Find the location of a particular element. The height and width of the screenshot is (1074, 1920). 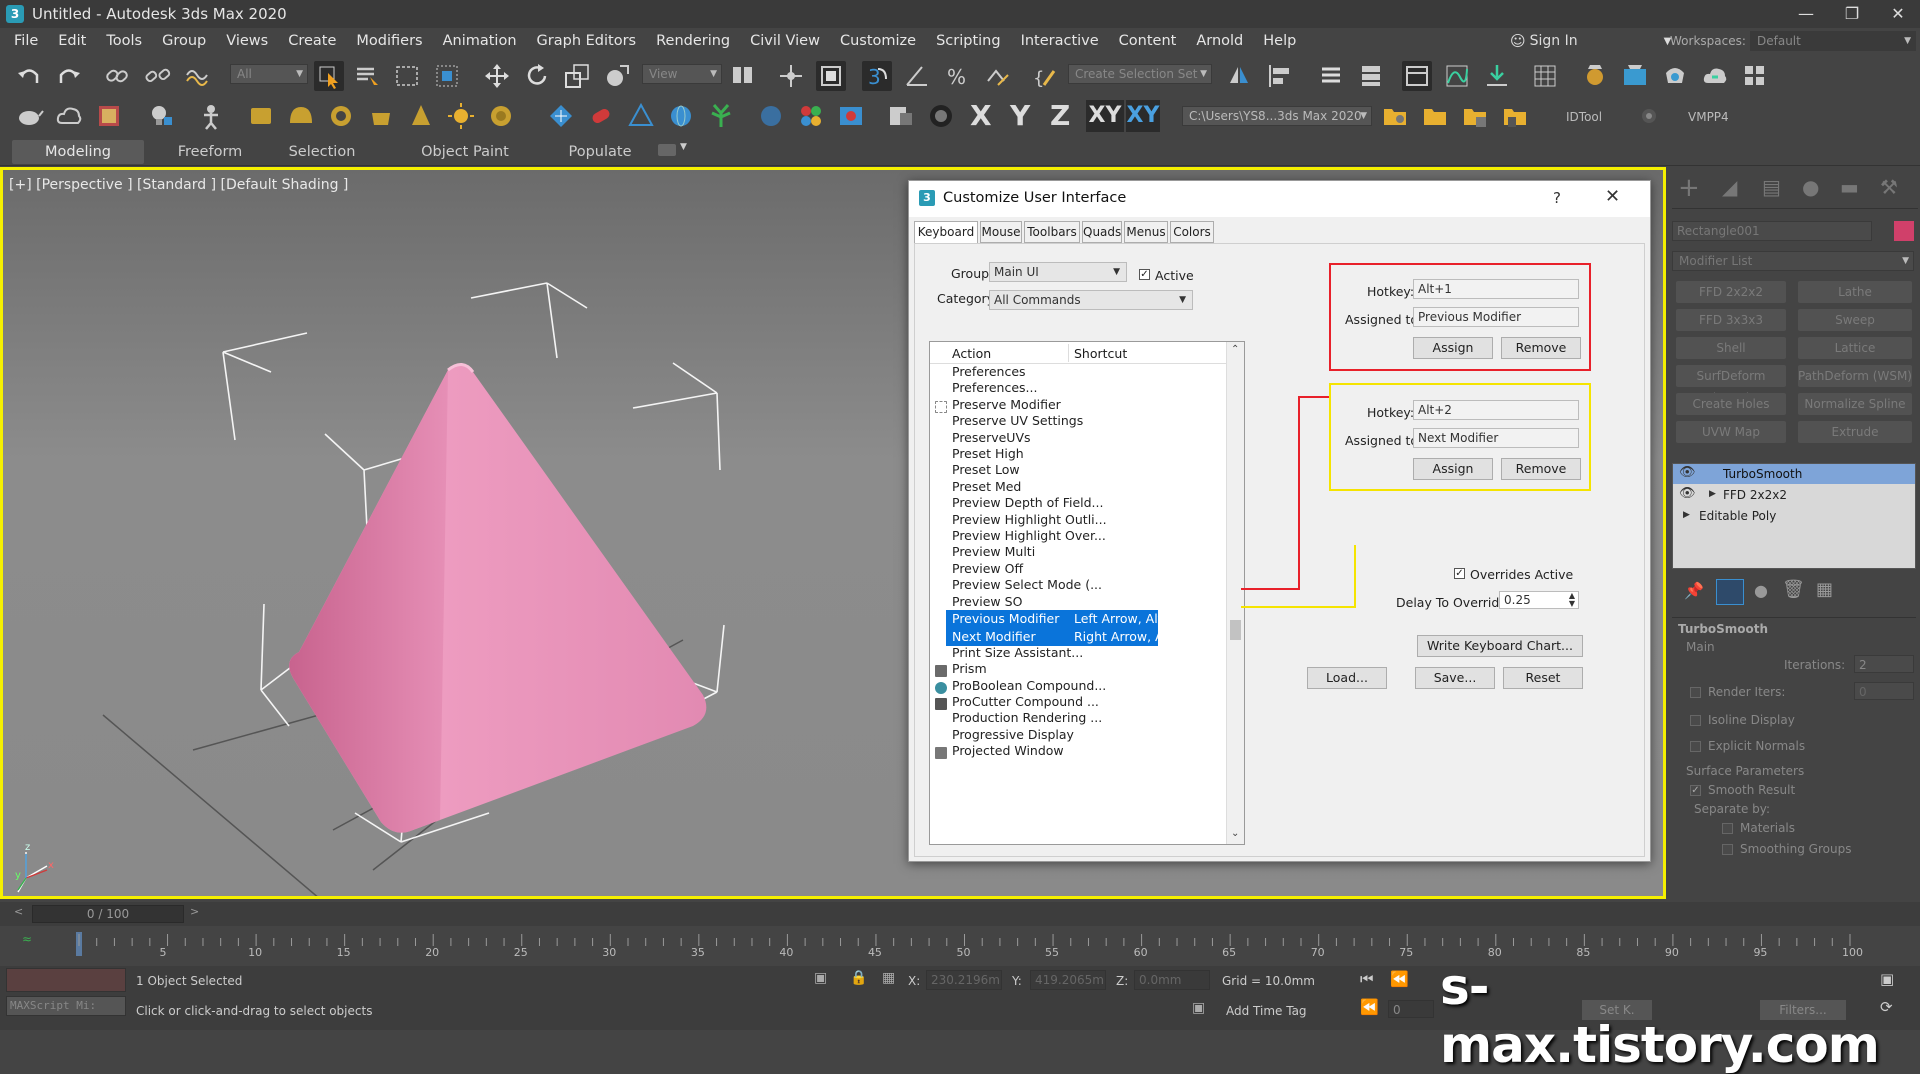

edit-named-selection-icon: { is located at coordinates (1045, 76).